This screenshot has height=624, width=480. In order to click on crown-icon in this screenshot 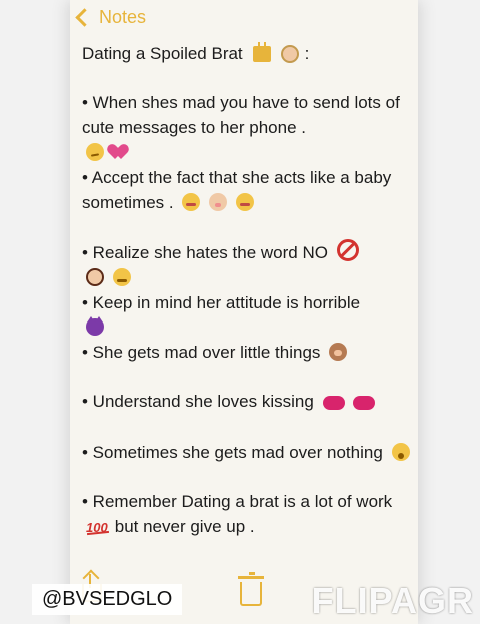, I will do `click(261, 51)`.